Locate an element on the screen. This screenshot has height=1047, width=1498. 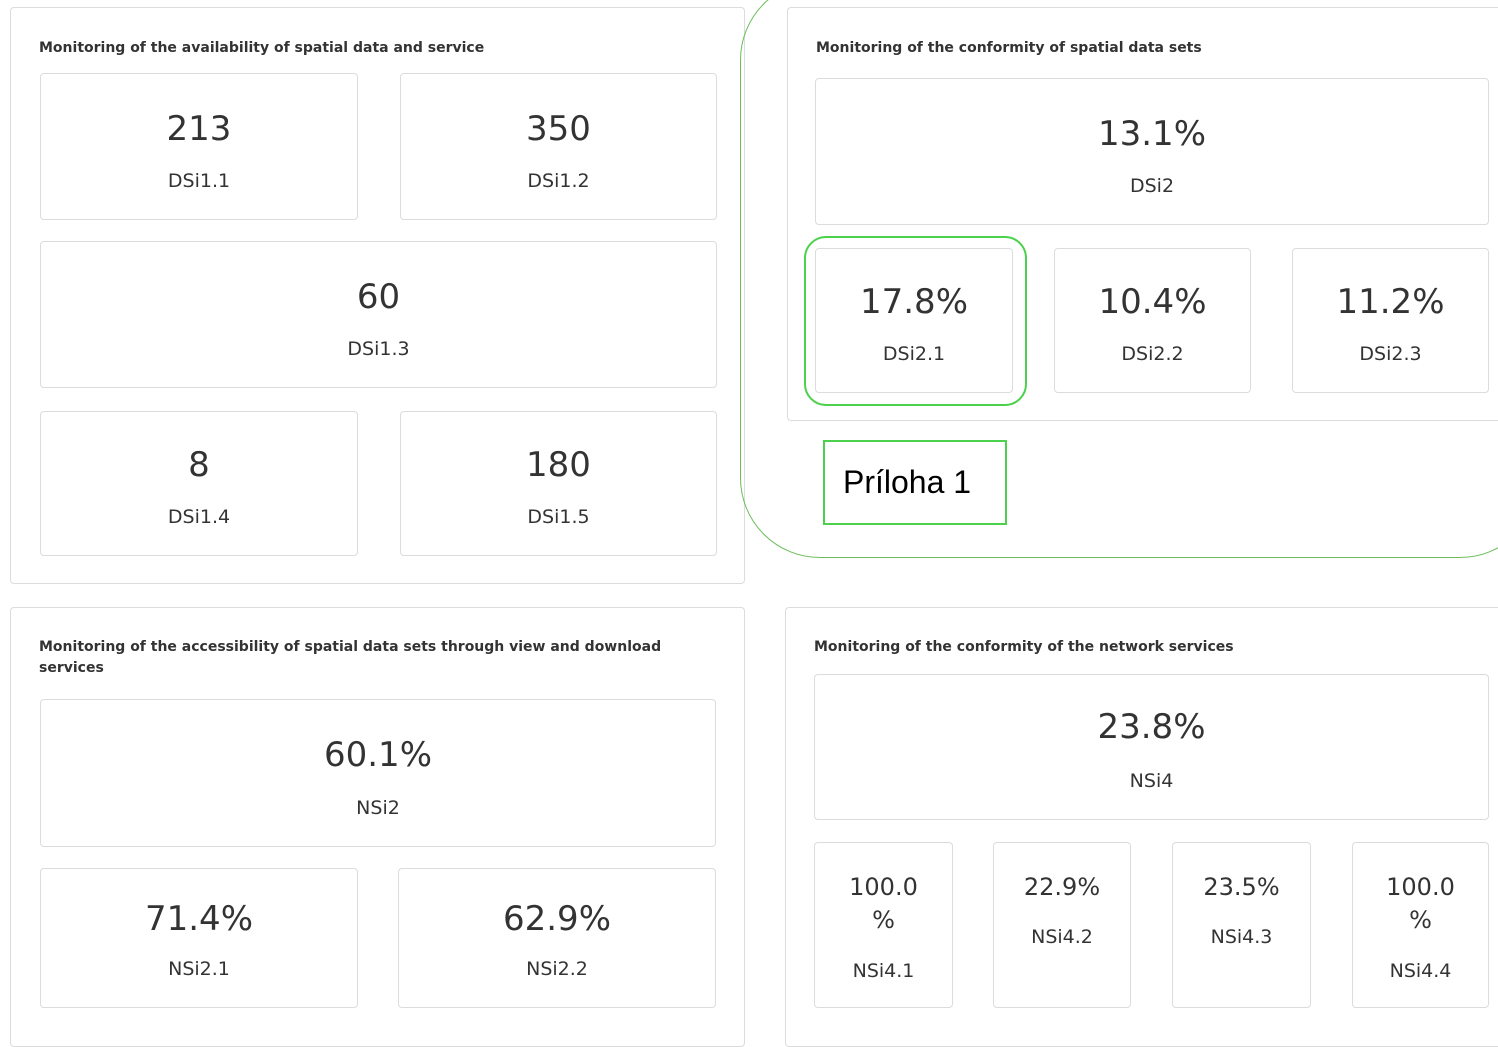
kpi-label: NSi2.1 is located at coordinates (199, 969).